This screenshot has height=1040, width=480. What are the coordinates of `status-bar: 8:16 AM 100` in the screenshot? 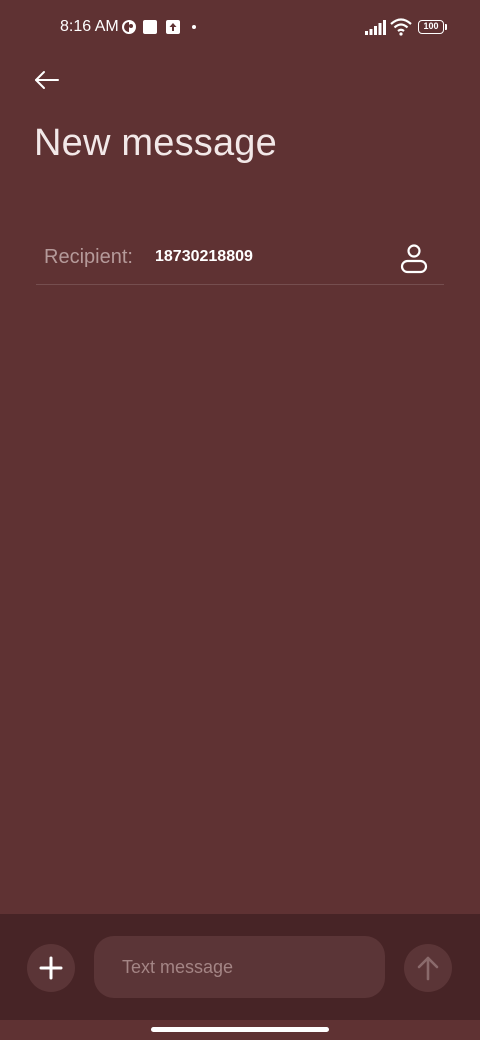 It's located at (240, 28).